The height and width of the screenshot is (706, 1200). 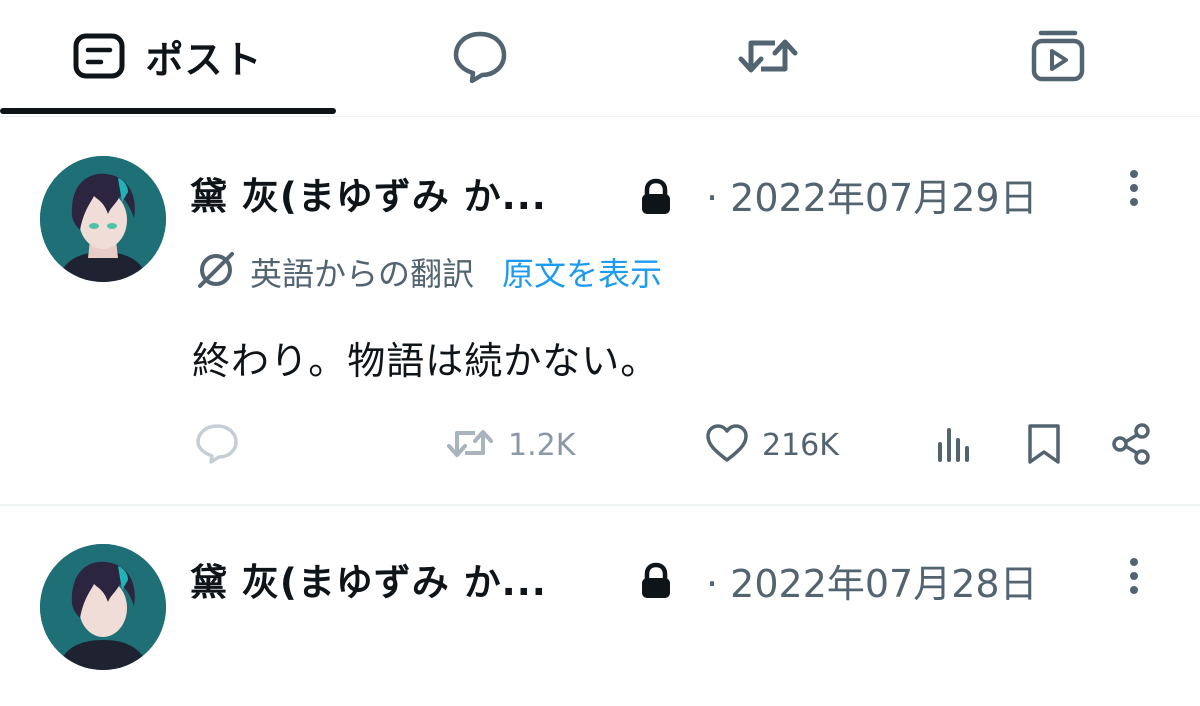 I want to click on active-tab-indicator, so click(x=168, y=111).